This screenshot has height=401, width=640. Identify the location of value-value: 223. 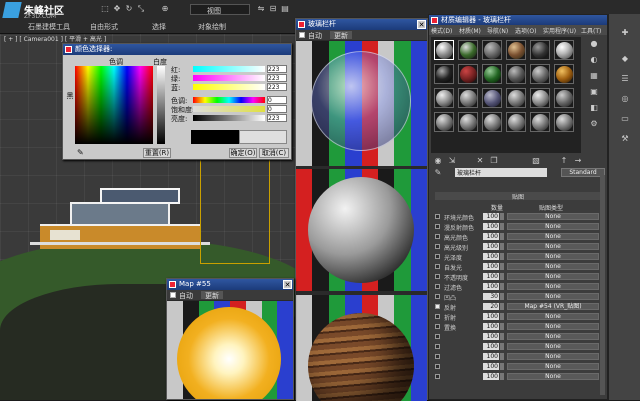
(277, 118).